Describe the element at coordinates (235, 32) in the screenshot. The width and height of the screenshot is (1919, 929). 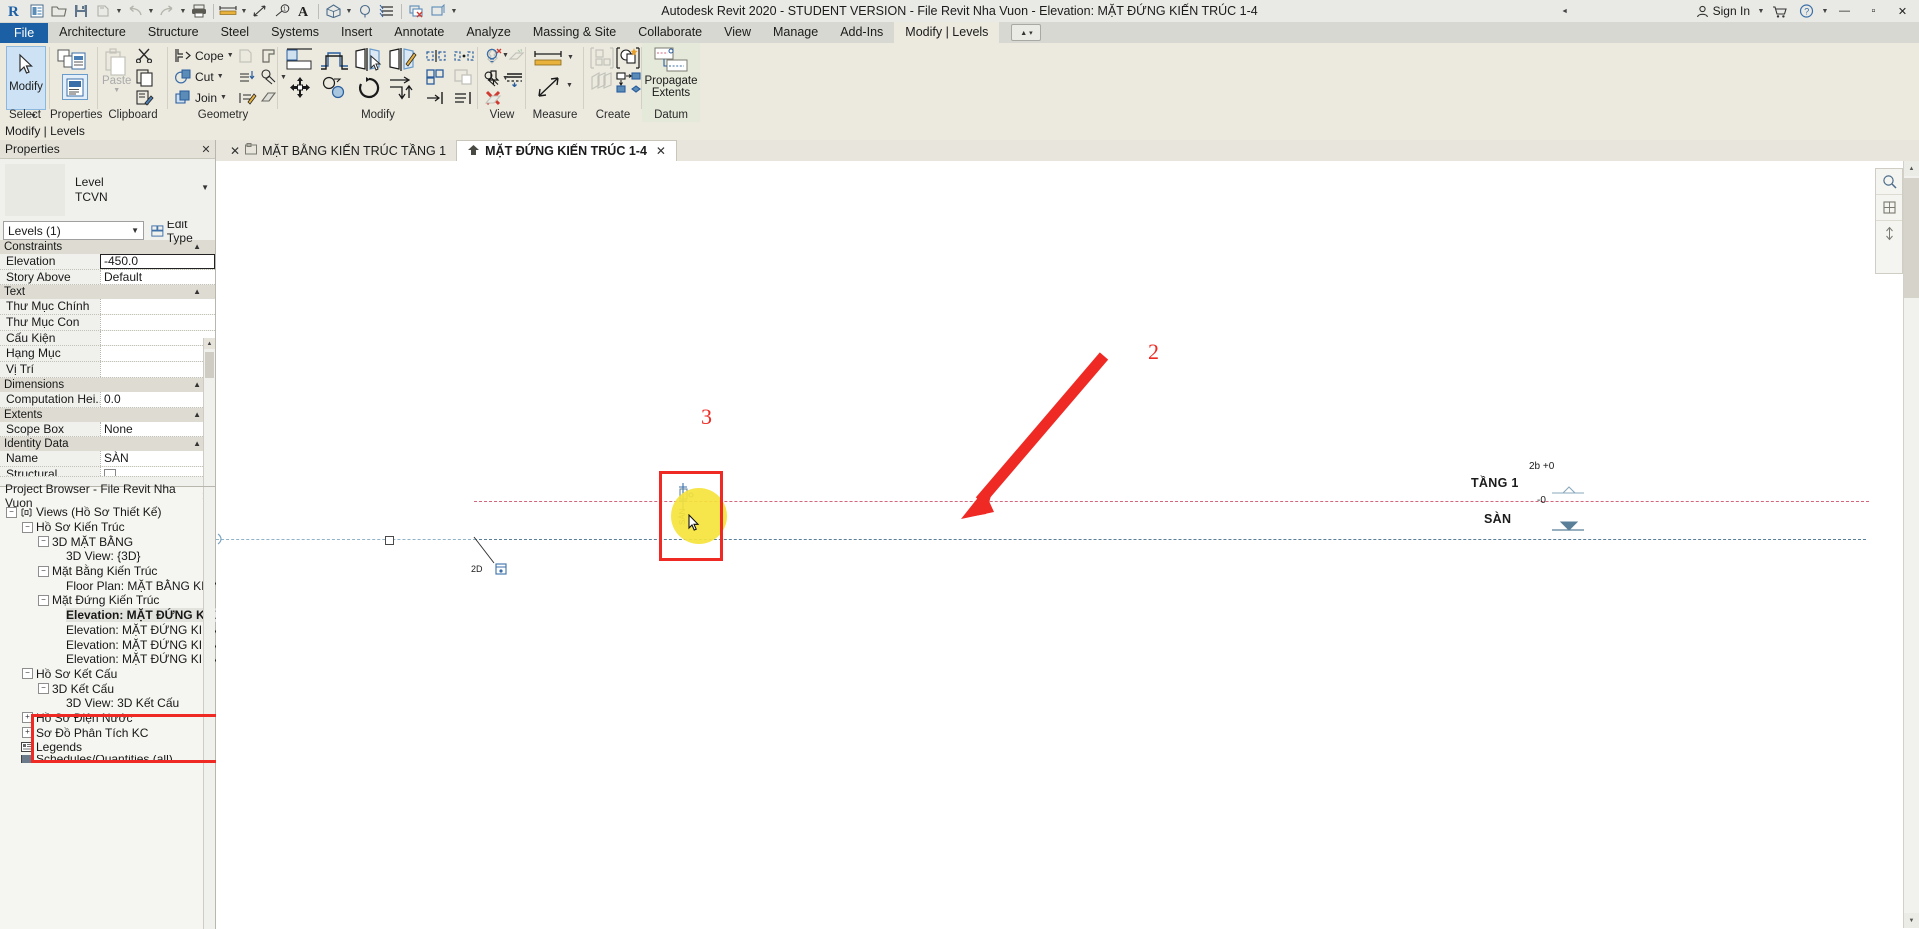
I see `tab-steel: Steel` at that location.